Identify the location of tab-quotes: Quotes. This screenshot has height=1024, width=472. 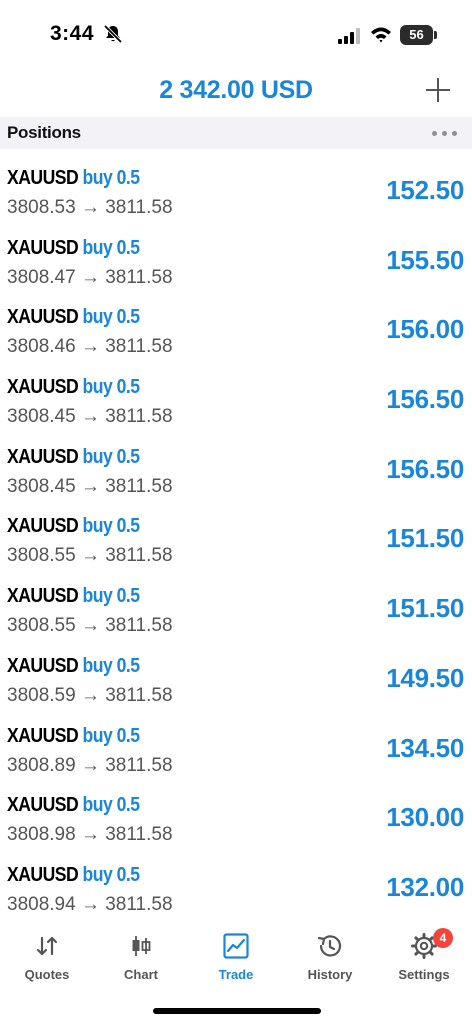
(47, 957).